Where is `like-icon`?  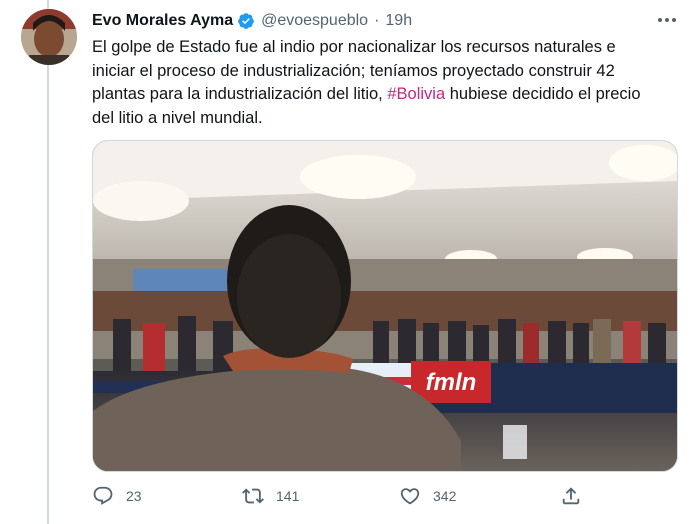 like-icon is located at coordinates (410, 496).